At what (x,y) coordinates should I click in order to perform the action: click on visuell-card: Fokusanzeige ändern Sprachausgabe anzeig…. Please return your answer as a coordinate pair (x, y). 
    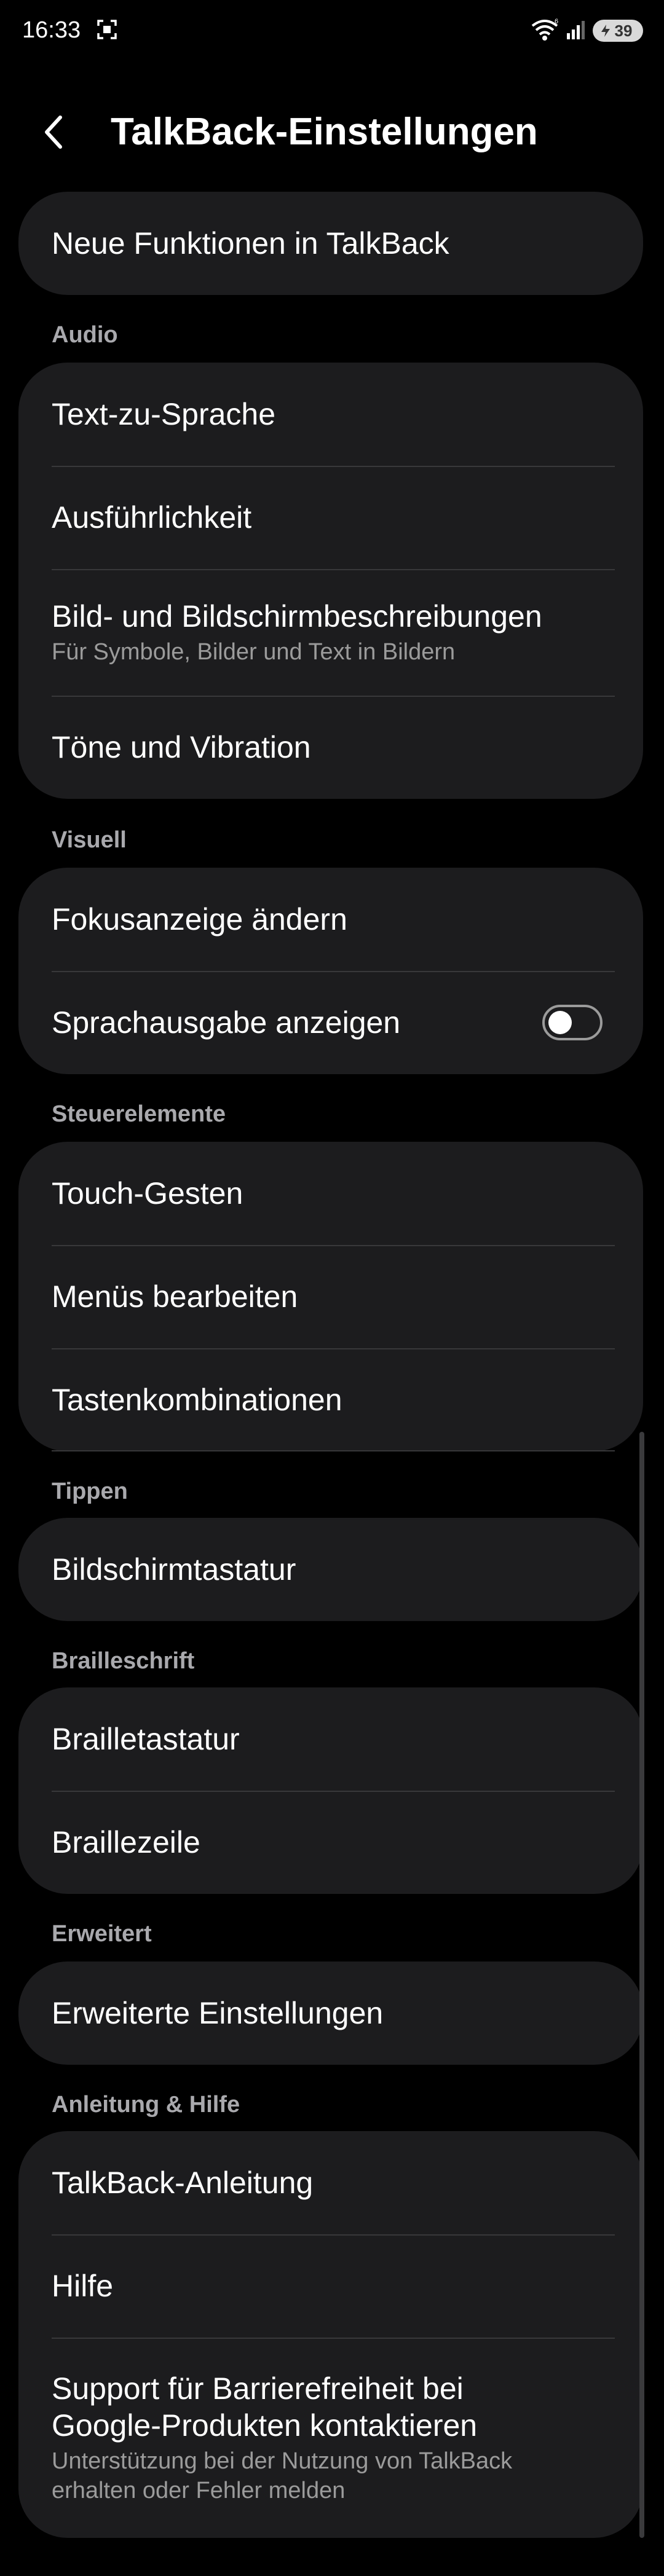
    Looking at the image, I should click on (330, 971).